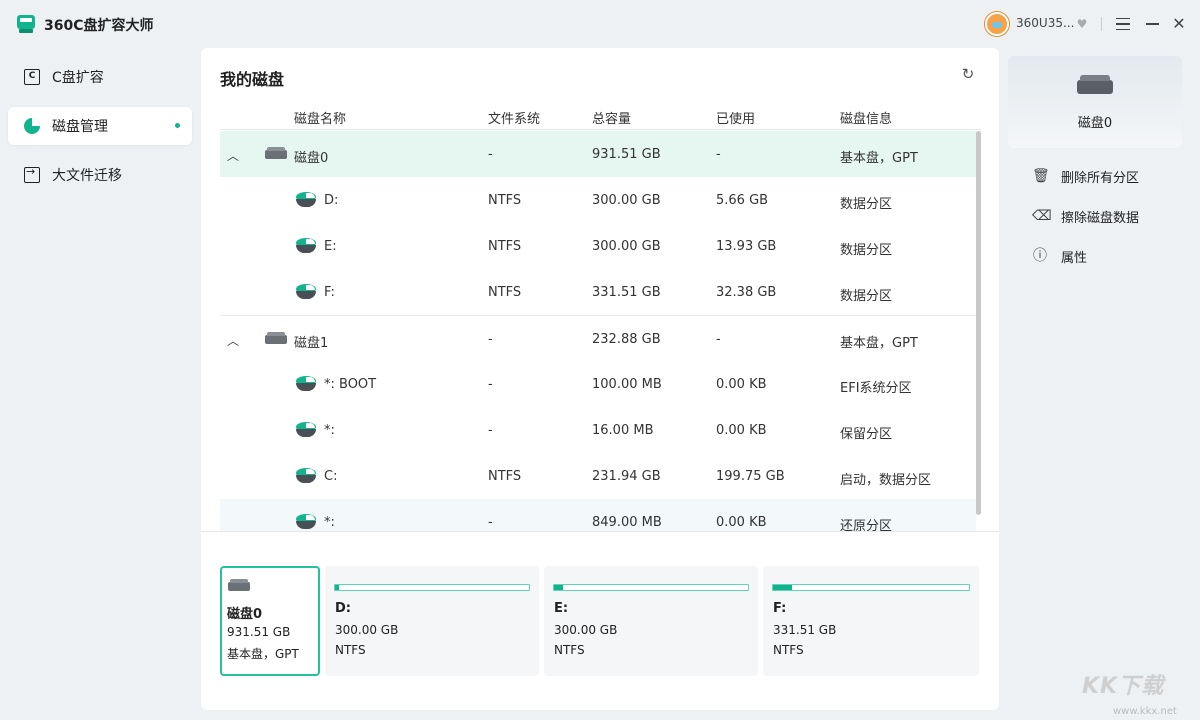  I want to click on partition-card: F: 331.51 GB NTFS, so click(871, 621).